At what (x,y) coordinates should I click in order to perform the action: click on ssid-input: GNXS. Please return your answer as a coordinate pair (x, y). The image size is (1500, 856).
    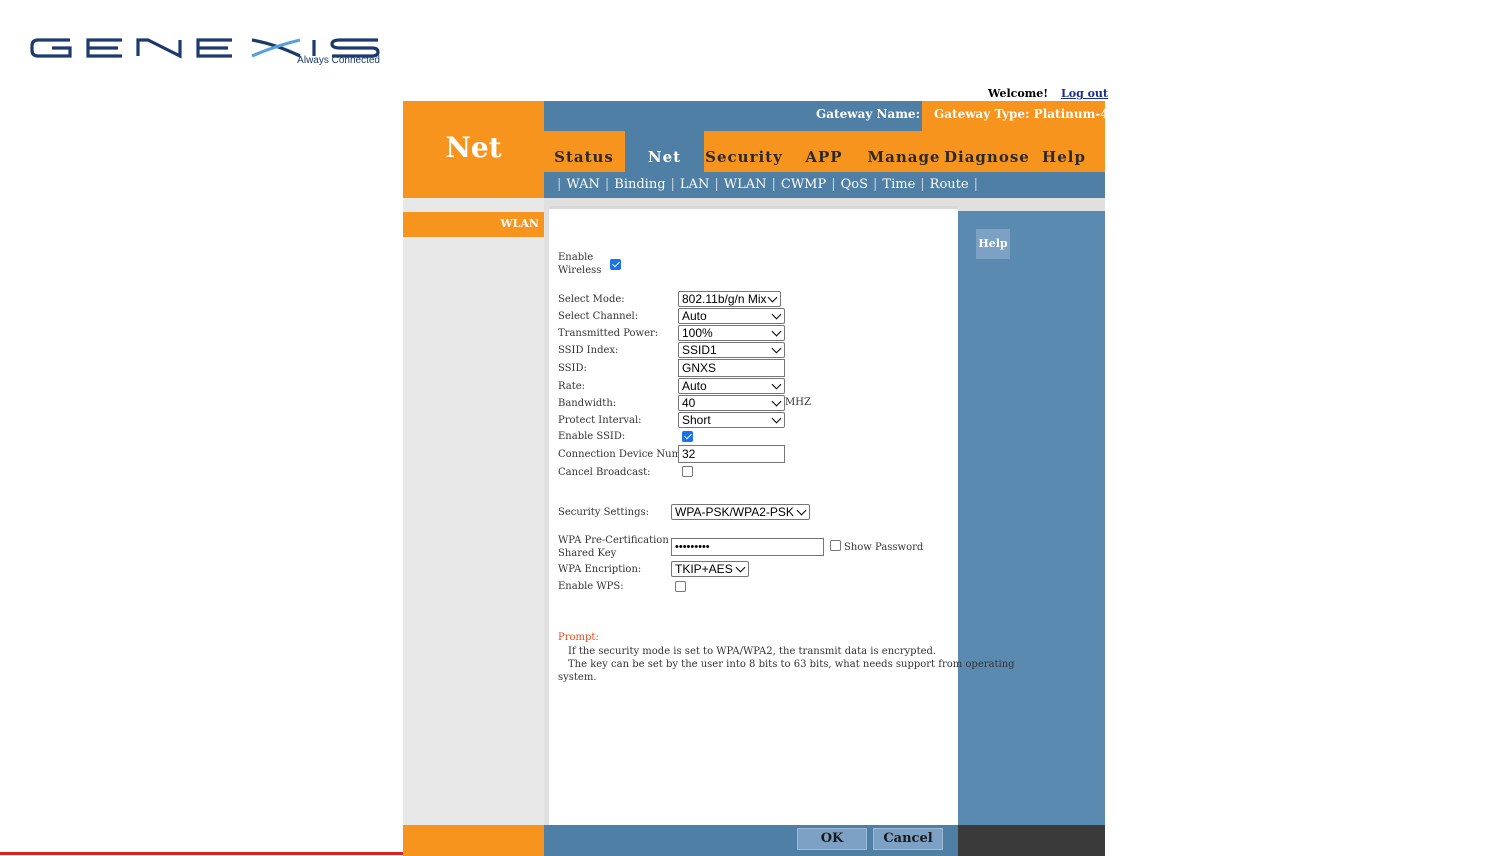
    Looking at the image, I should click on (731, 368).